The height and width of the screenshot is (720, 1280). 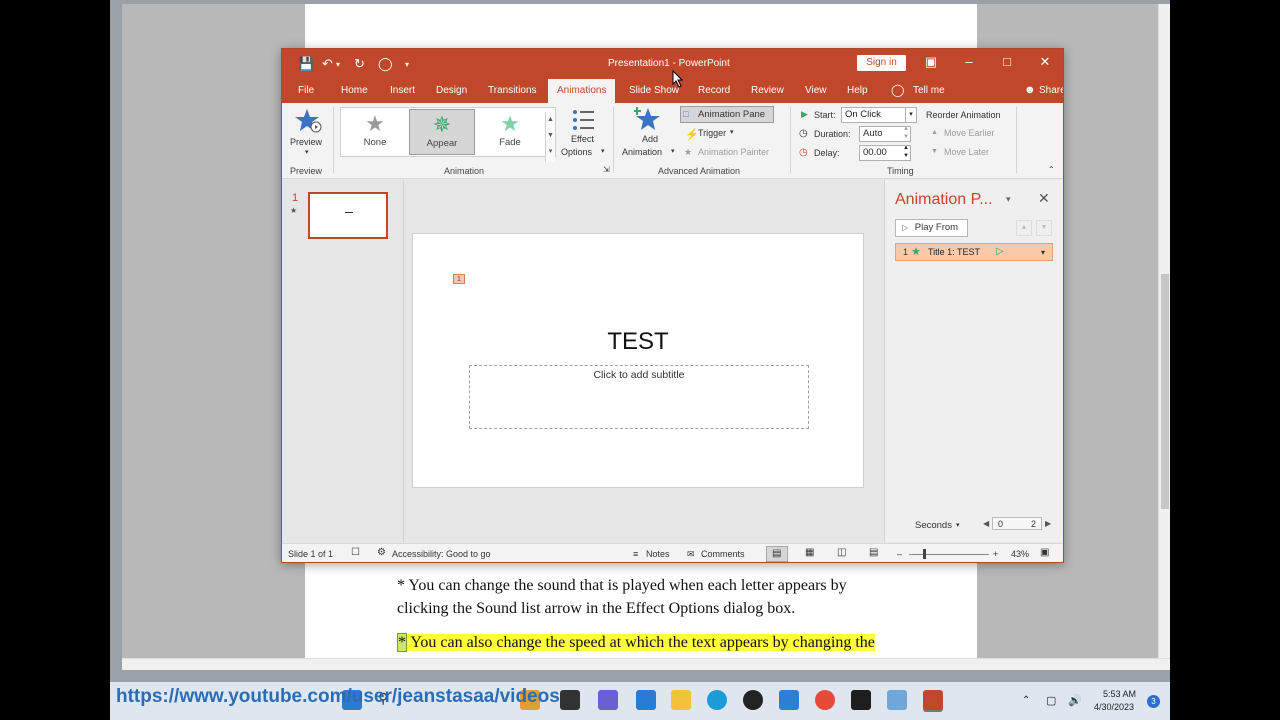 What do you see at coordinates (1048, 523) in the screenshot?
I see `timeline-right-icon: ▶` at bounding box center [1048, 523].